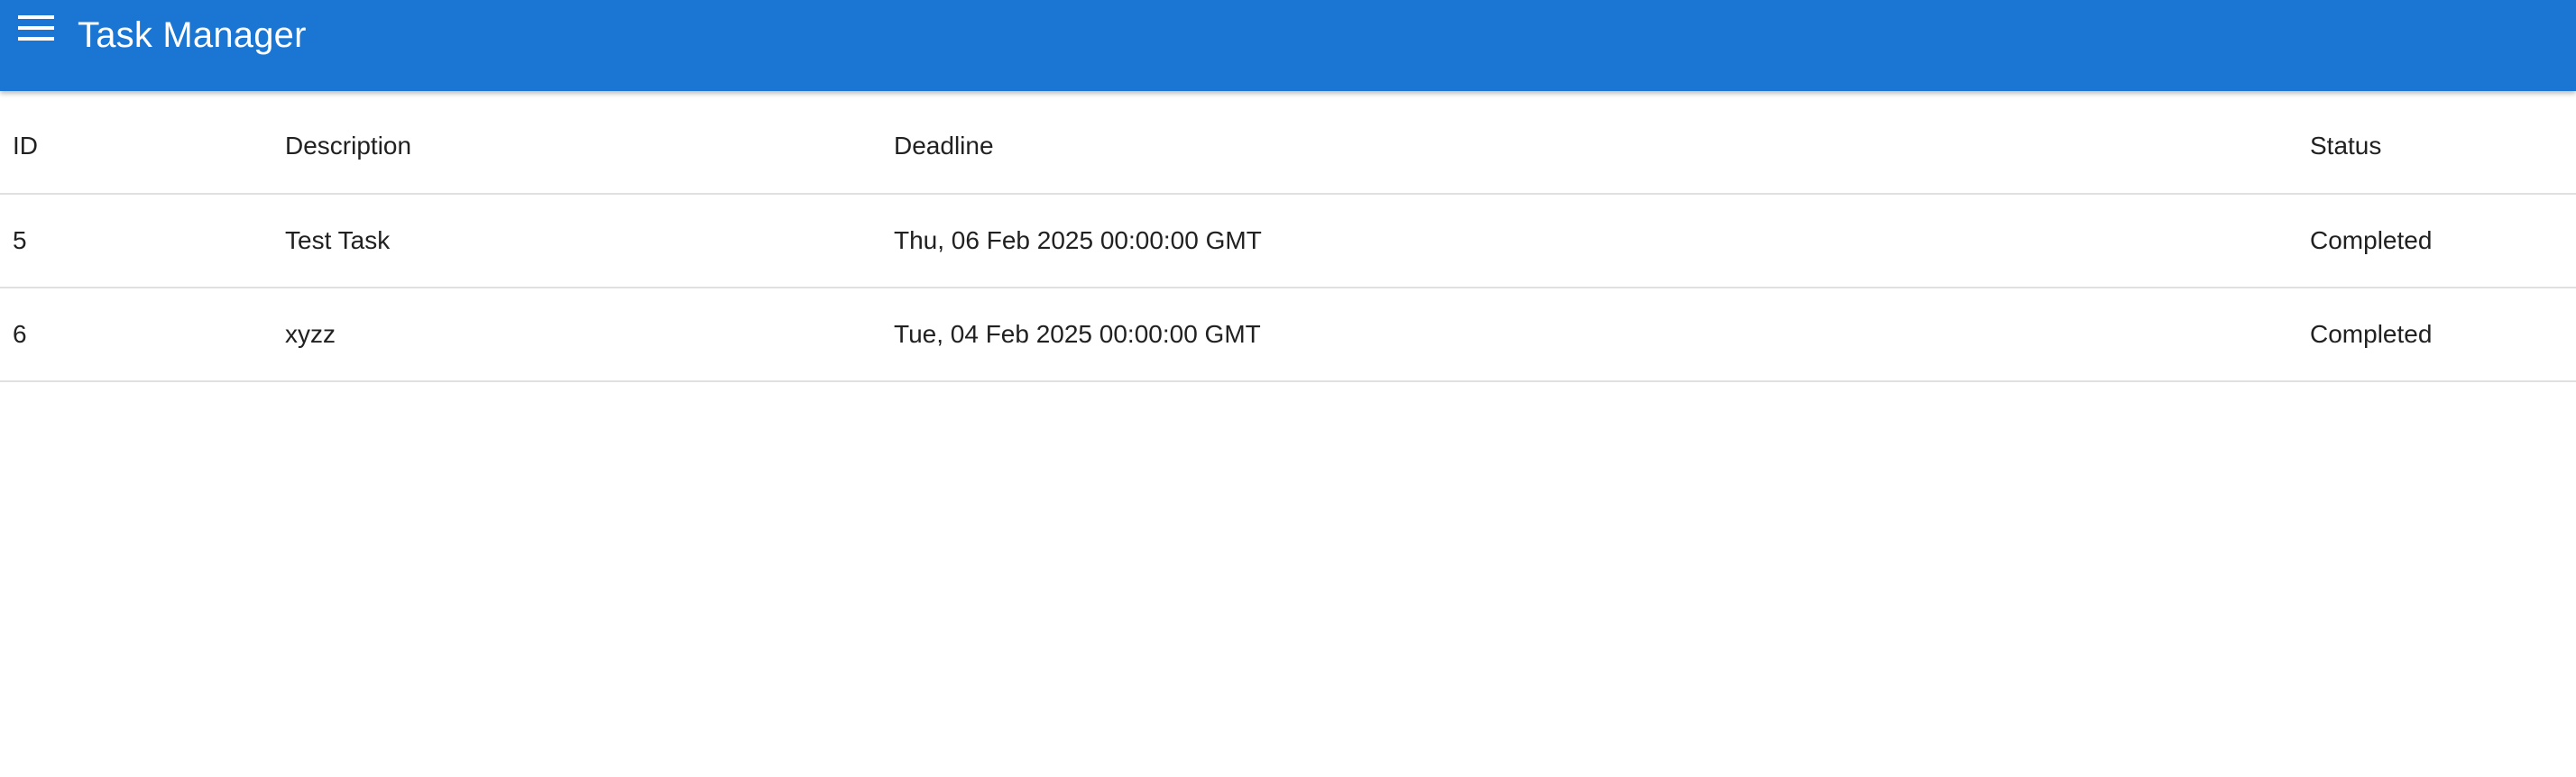 The height and width of the screenshot is (777, 2576). I want to click on column-header-status: Status, so click(2436, 147).